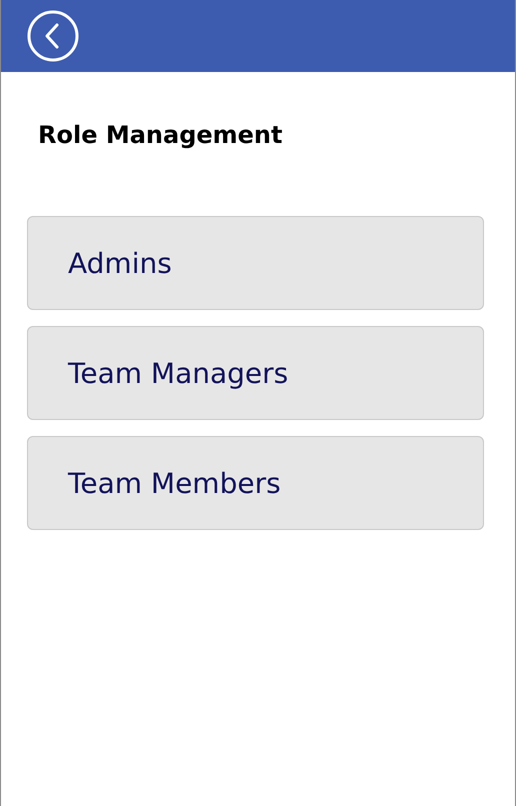 The width and height of the screenshot is (516, 806). What do you see at coordinates (160, 135) in the screenshot?
I see `page-title: Role Management` at bounding box center [160, 135].